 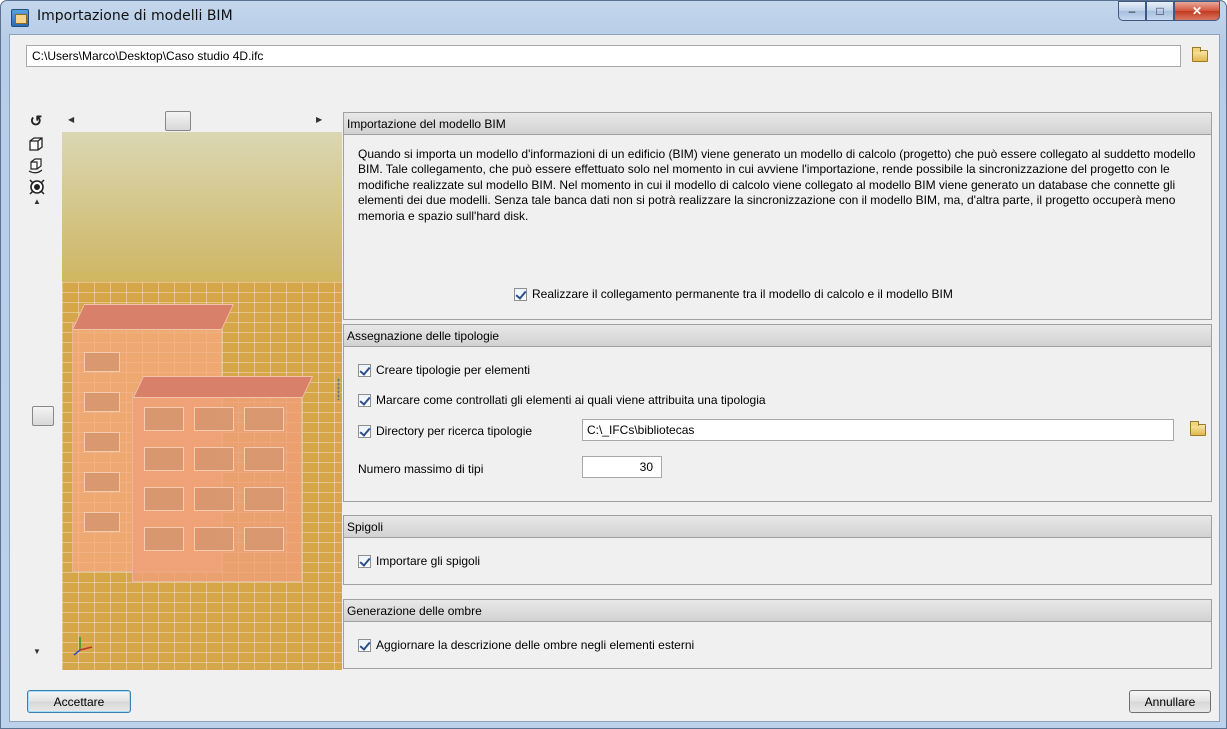 I want to click on import-section-header: Importazione del modello BIM, so click(x=777, y=124).